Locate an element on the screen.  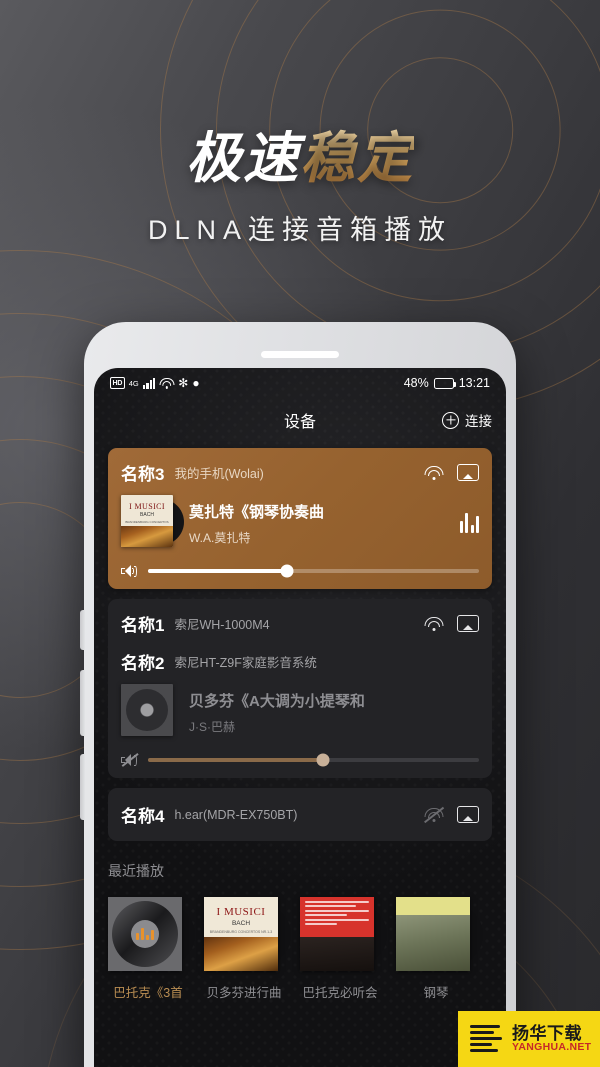
device-name: 名称2 is located at coordinates (143, 663).